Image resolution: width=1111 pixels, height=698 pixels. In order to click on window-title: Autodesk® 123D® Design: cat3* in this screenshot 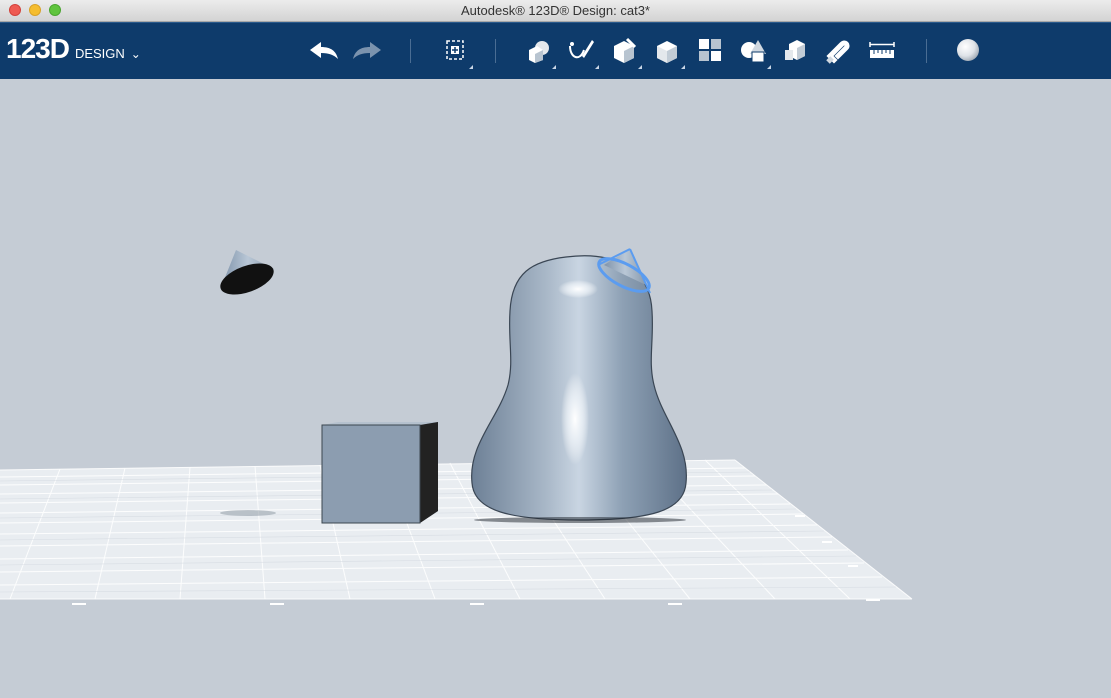, I will do `click(555, 10)`.